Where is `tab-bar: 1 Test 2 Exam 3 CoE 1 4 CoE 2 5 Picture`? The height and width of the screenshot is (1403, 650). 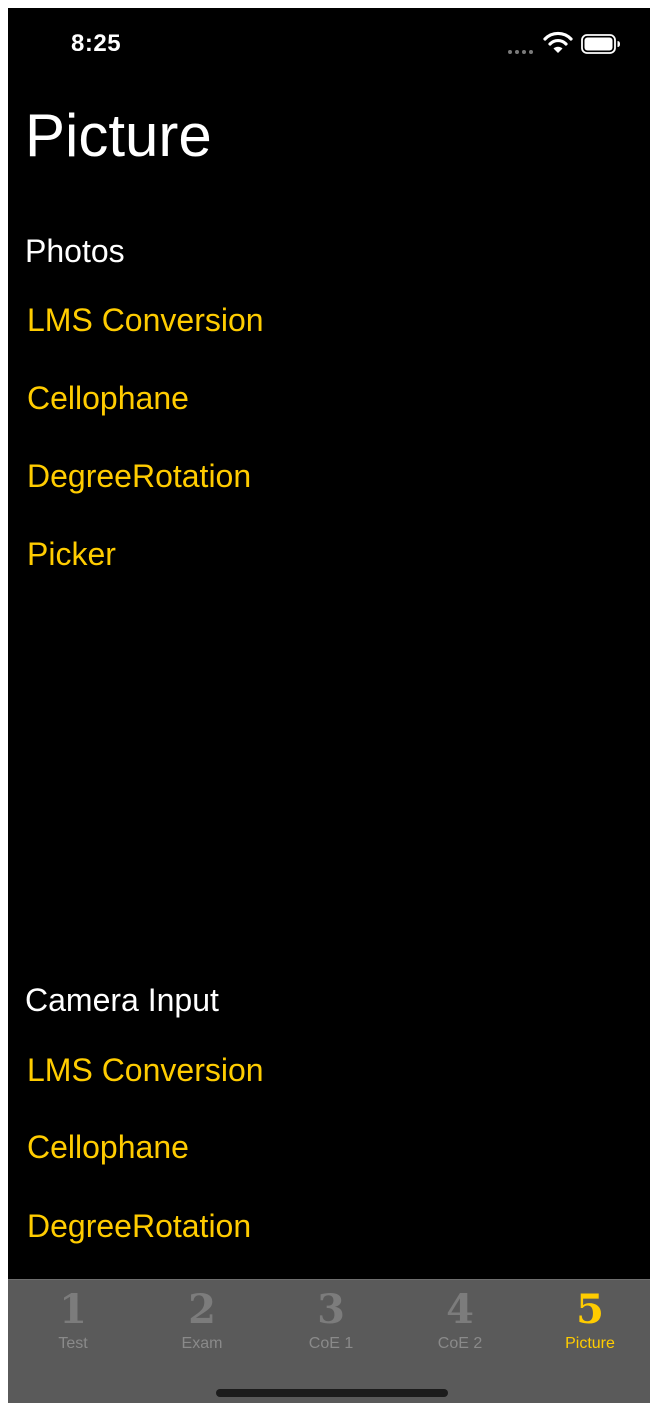
tab-bar: 1 Test 2 Exam 3 CoE 1 4 CoE 2 5 Picture is located at coordinates (329, 1341).